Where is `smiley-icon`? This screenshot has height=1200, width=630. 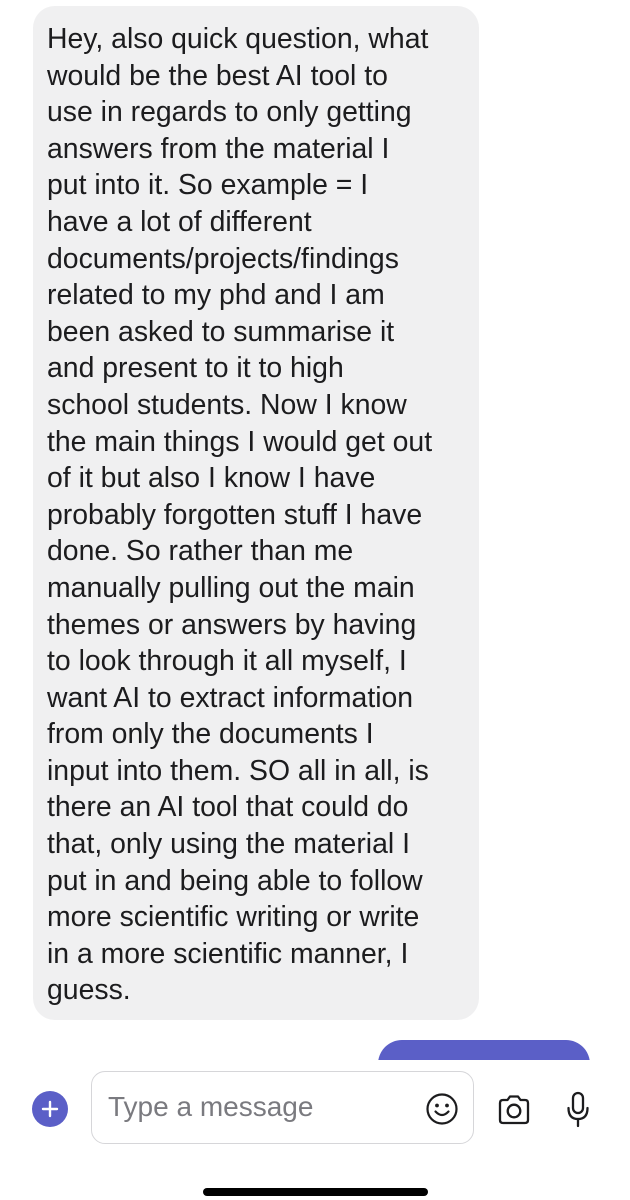 smiley-icon is located at coordinates (442, 1109).